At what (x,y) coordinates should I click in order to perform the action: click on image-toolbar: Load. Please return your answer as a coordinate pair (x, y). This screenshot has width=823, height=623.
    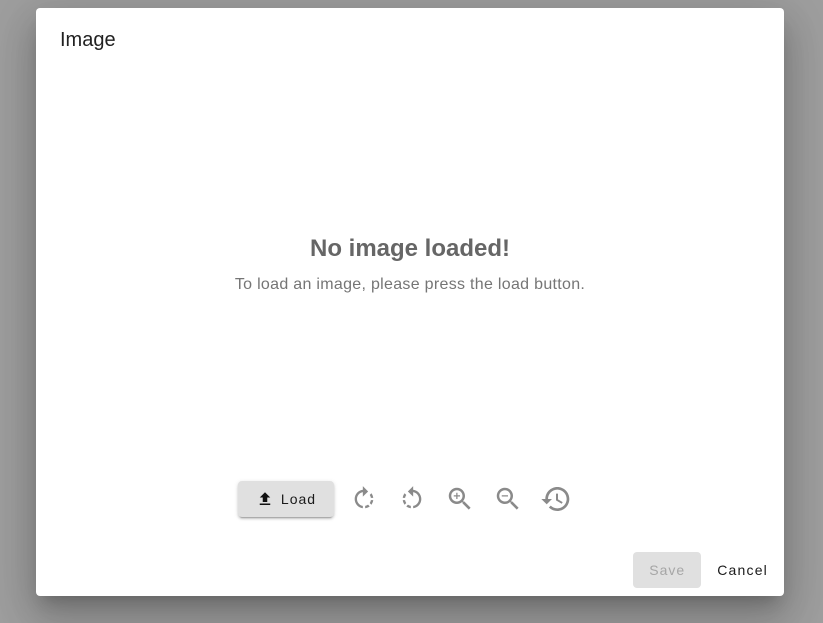
    Looking at the image, I should click on (405, 499).